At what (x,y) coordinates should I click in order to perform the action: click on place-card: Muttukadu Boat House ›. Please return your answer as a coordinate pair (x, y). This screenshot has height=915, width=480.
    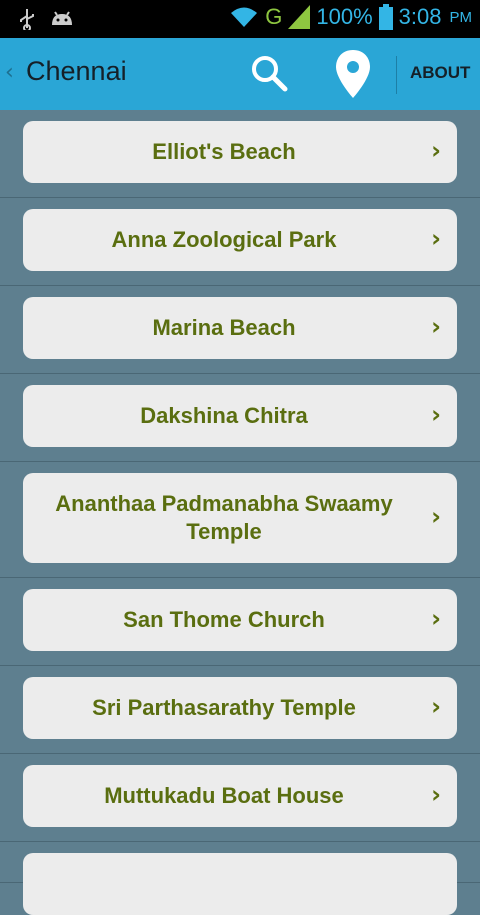
    Looking at the image, I should click on (240, 796).